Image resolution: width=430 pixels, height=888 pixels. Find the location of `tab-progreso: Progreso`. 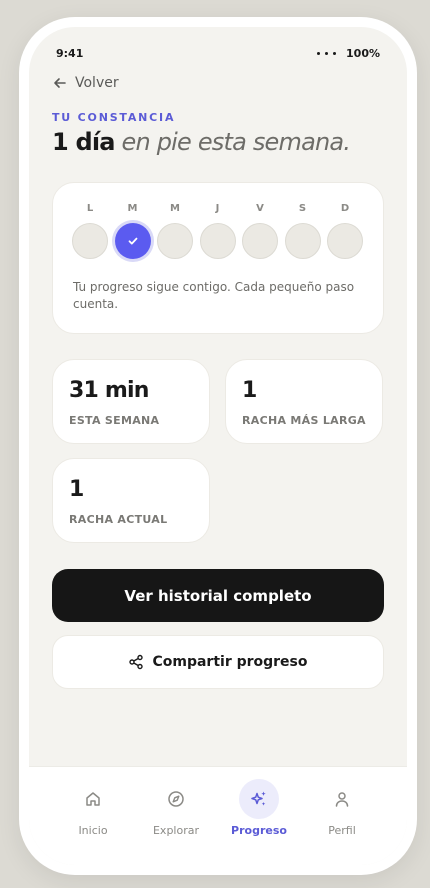

tab-progreso: Progreso is located at coordinates (259, 808).